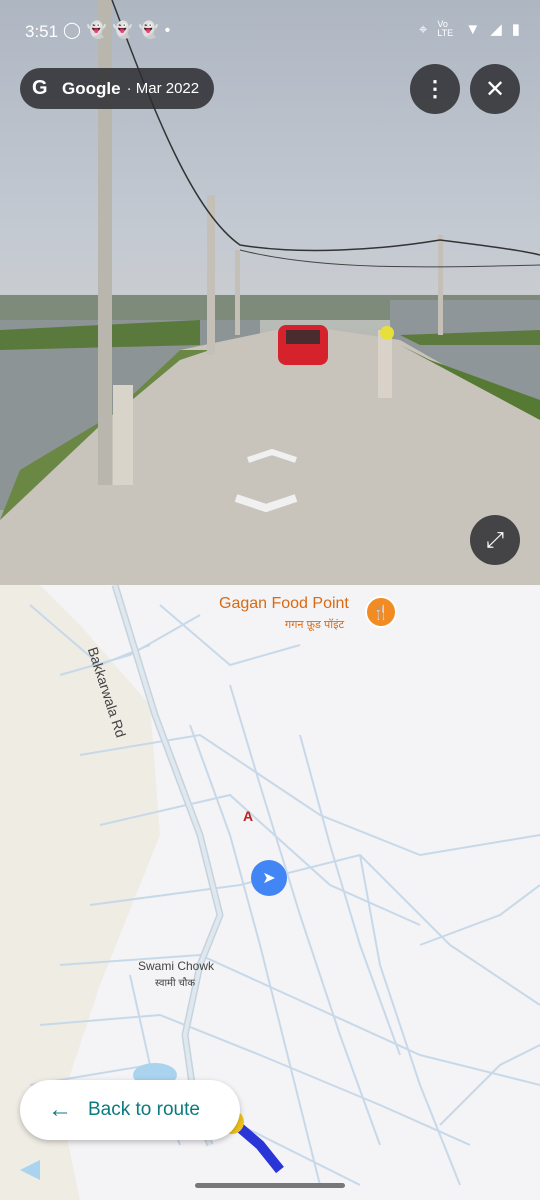 The image size is (540, 1200). Describe the element at coordinates (423, 29) in the screenshot. I see `location-icon: ⌖` at that location.